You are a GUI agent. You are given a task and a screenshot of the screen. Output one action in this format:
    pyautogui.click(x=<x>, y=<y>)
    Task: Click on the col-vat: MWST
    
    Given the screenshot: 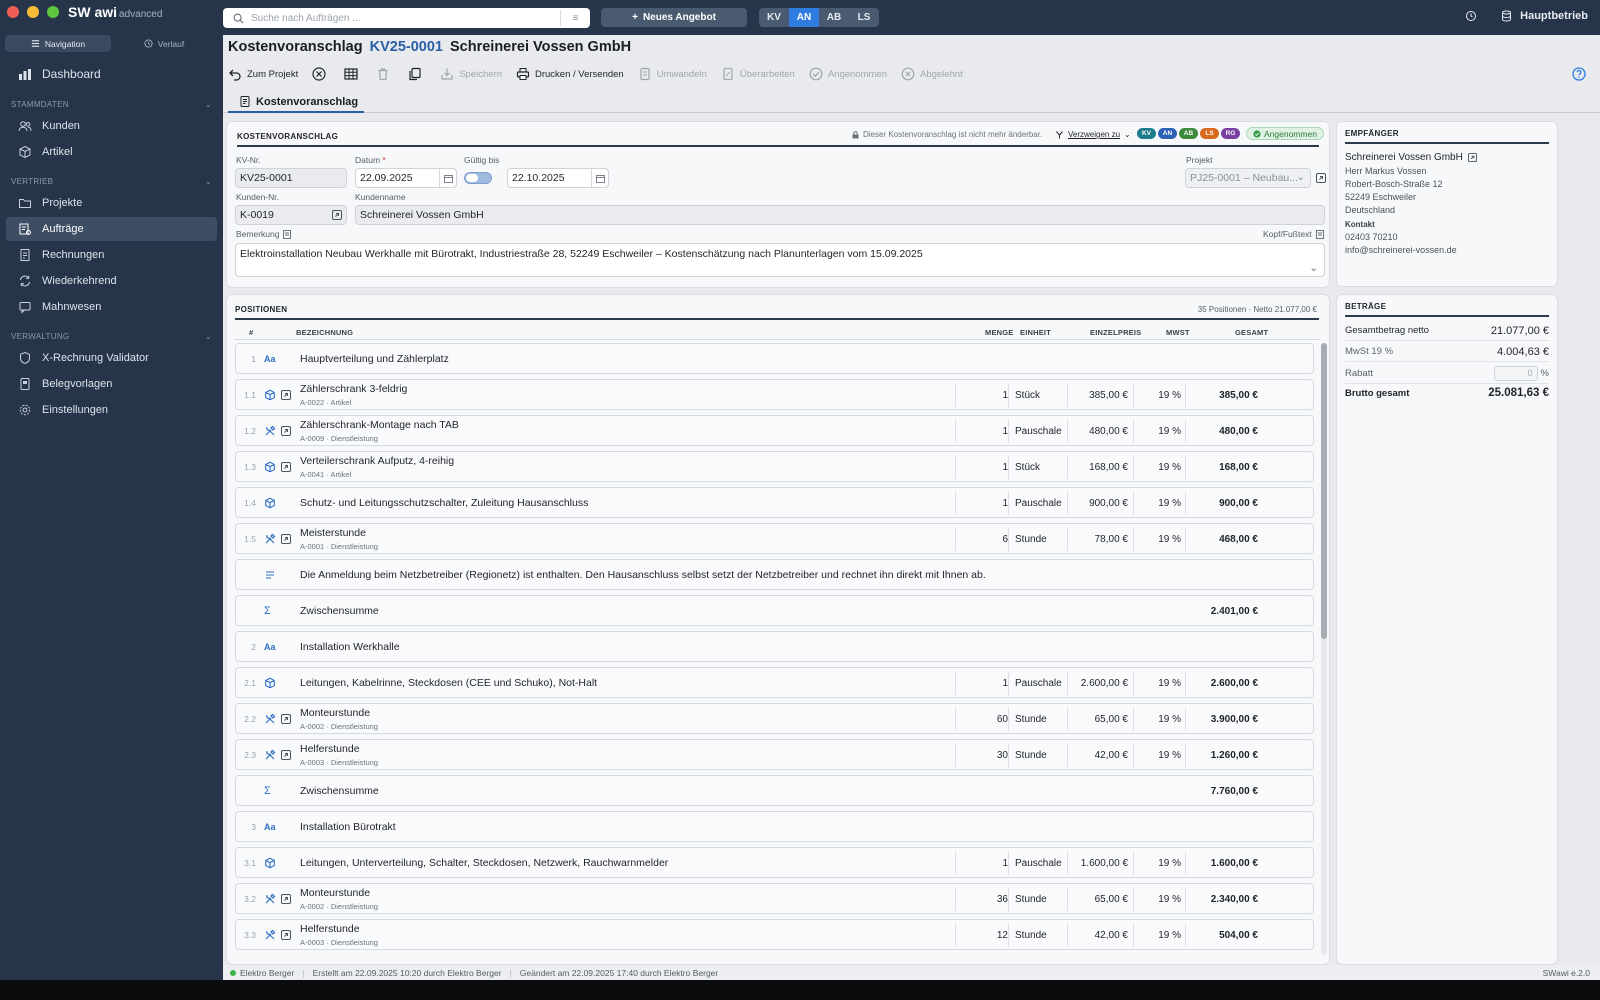 What is the action you would take?
    pyautogui.click(x=1178, y=332)
    